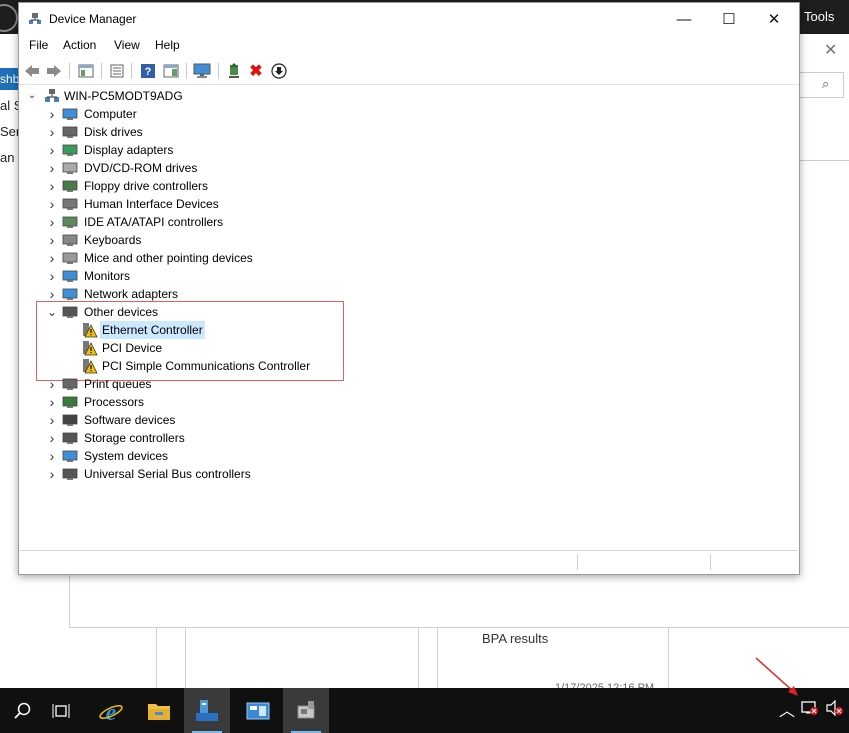  Describe the element at coordinates (408, 132) in the screenshot. I see `tree-category-disk-drives: › Disk drives` at that location.